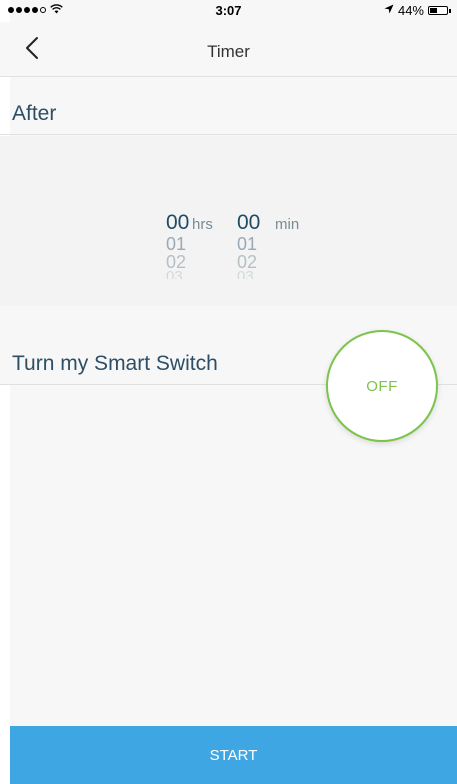 The image size is (457, 784). Describe the element at coordinates (434, 10) in the screenshot. I see `battery-fill` at that location.